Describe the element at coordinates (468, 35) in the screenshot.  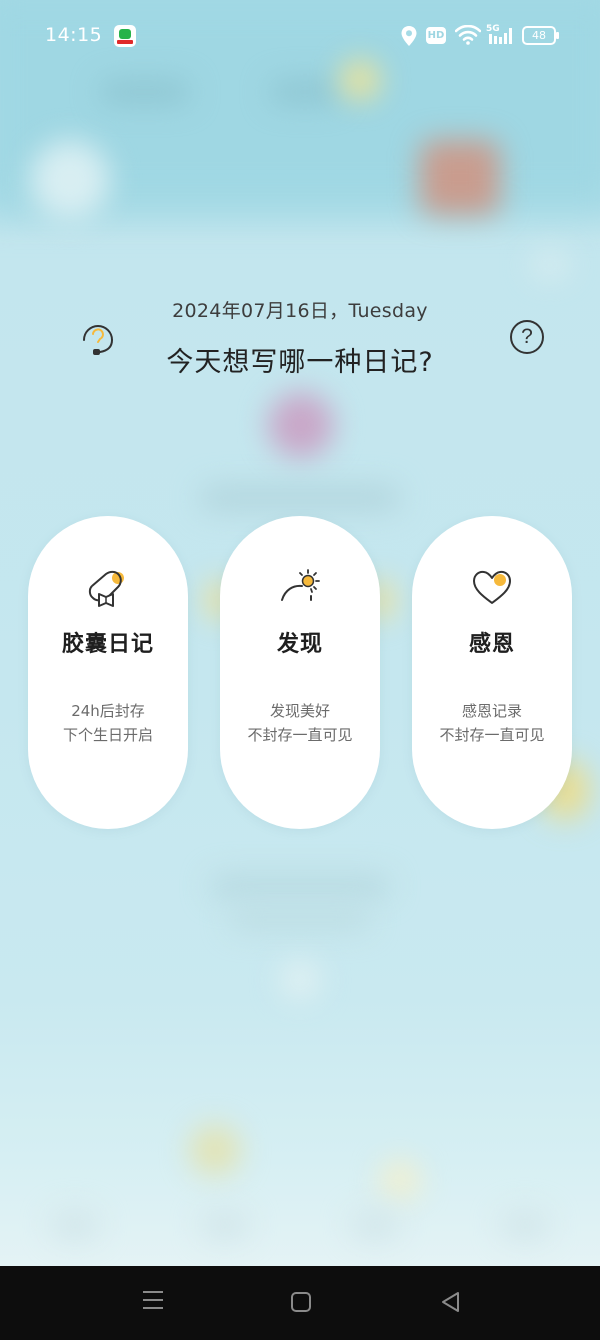
I see `wifi-icon` at that location.